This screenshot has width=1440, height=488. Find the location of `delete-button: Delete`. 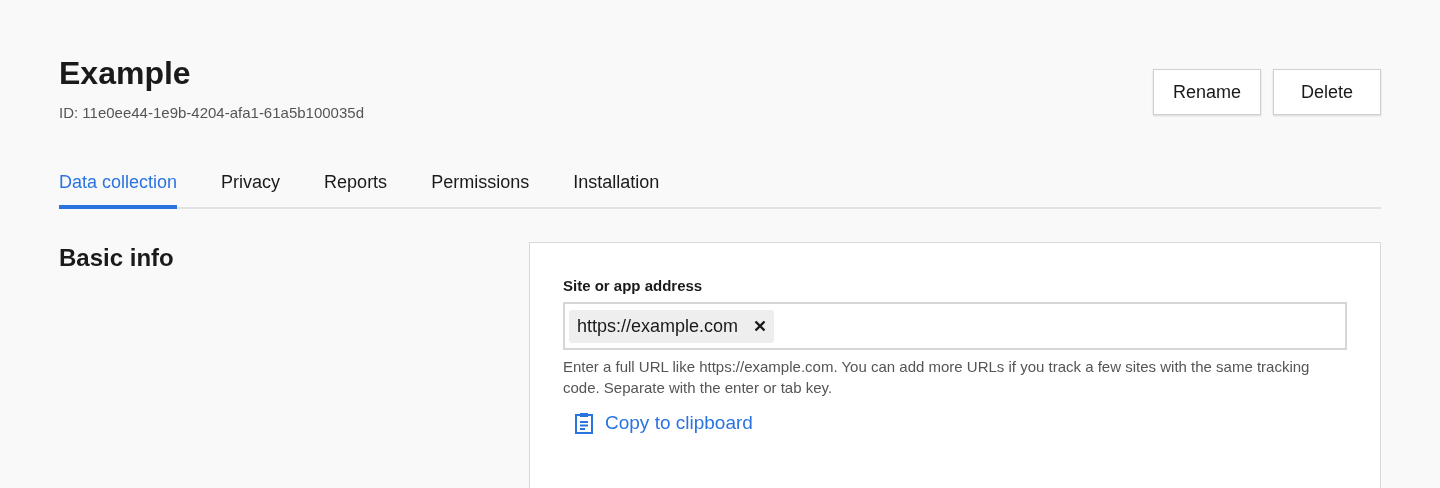

delete-button: Delete is located at coordinates (1327, 92).